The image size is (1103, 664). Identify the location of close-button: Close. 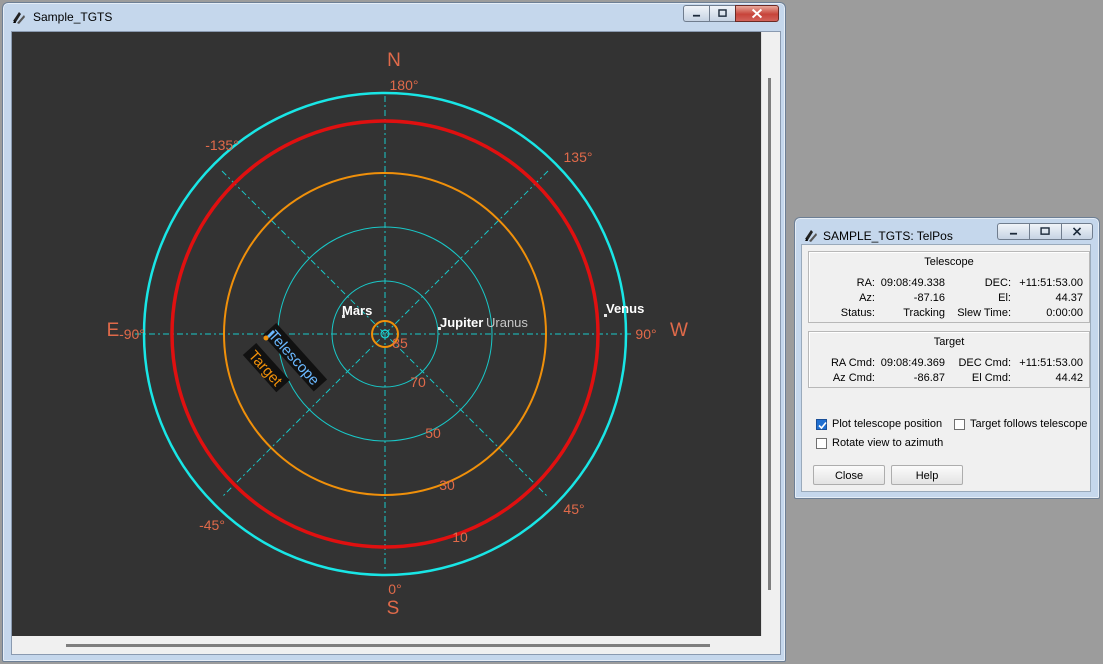
(849, 475).